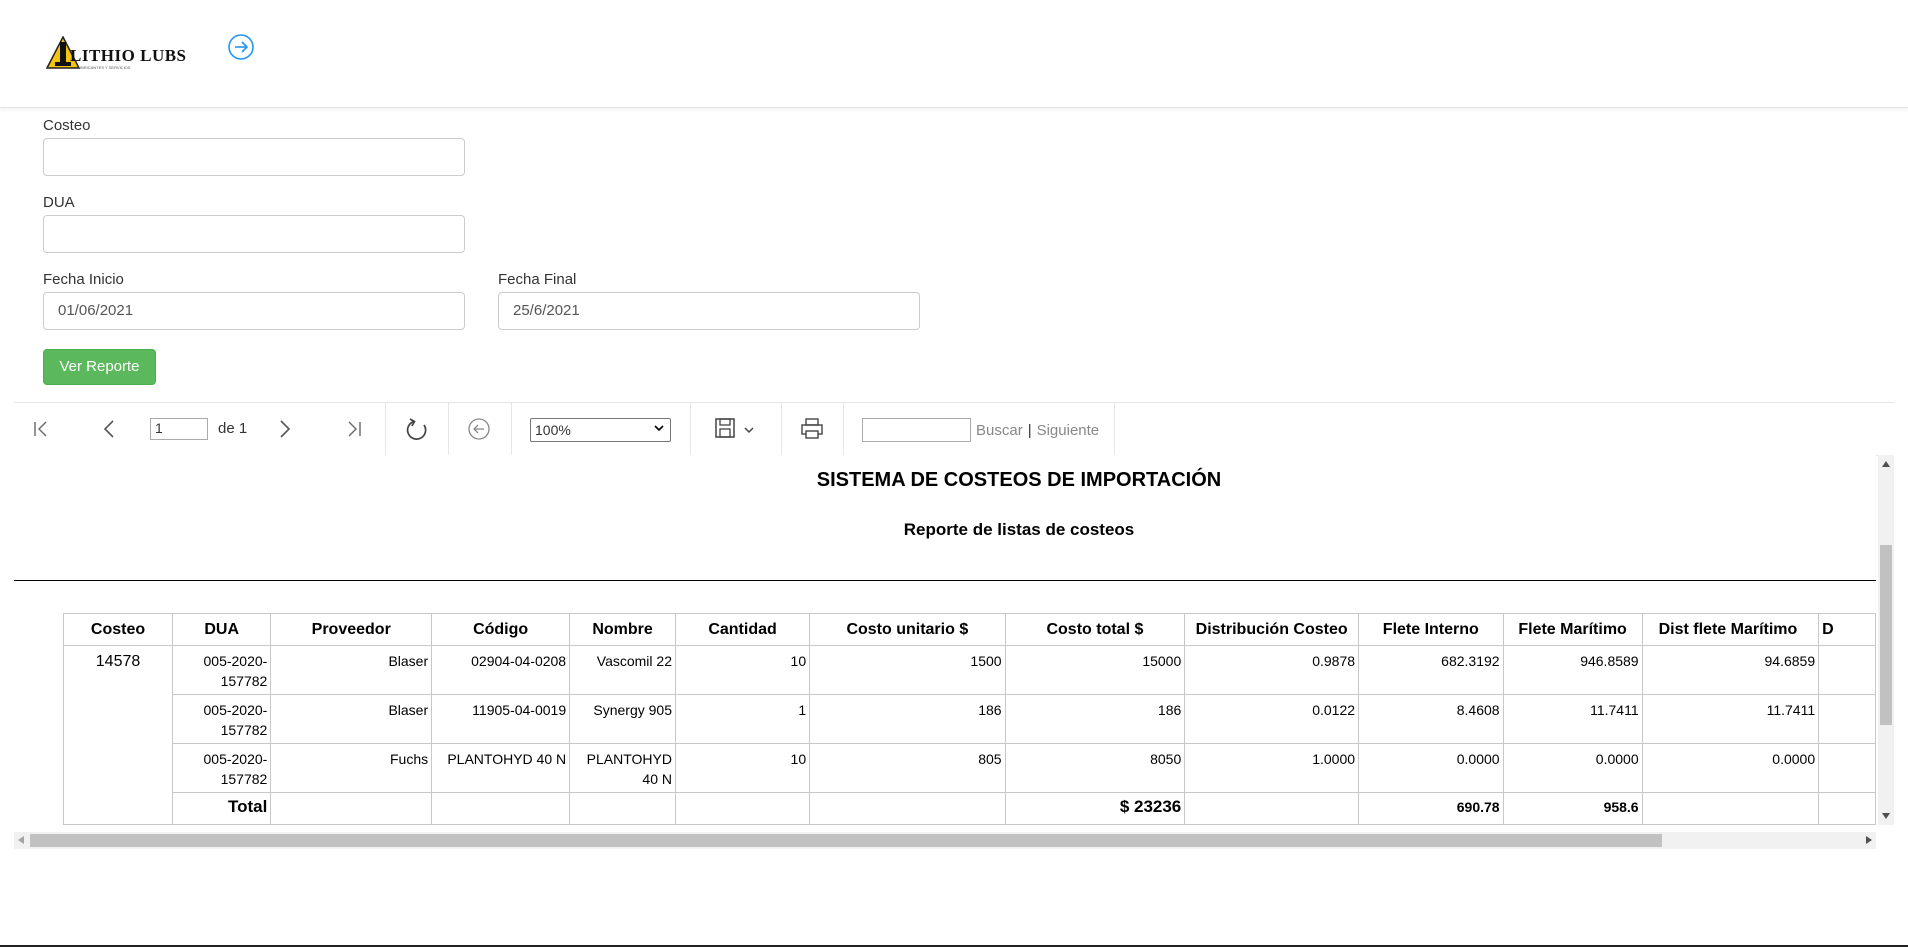 The image size is (1908, 947). Describe the element at coordinates (118, 629) in the screenshot. I see `column-header: Costeo` at that location.